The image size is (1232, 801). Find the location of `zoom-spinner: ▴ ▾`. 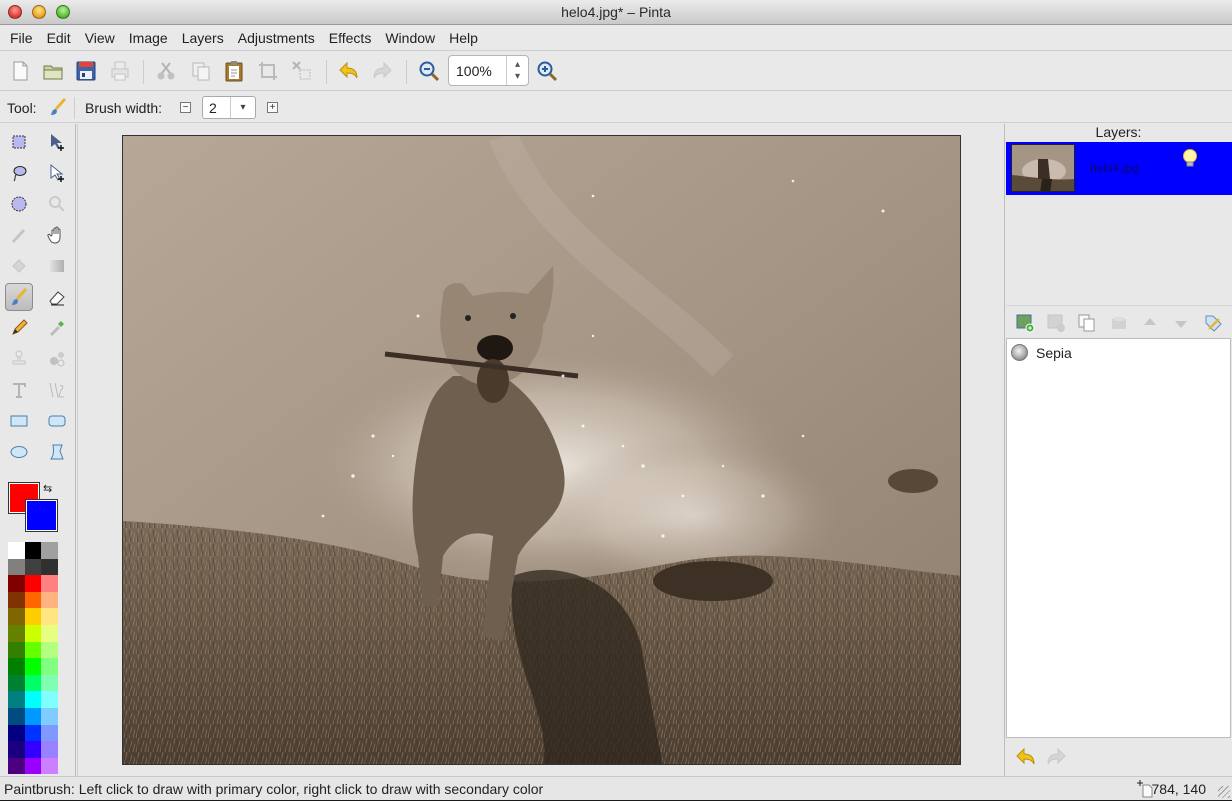

zoom-spinner: ▴ ▾ is located at coordinates (517, 70).